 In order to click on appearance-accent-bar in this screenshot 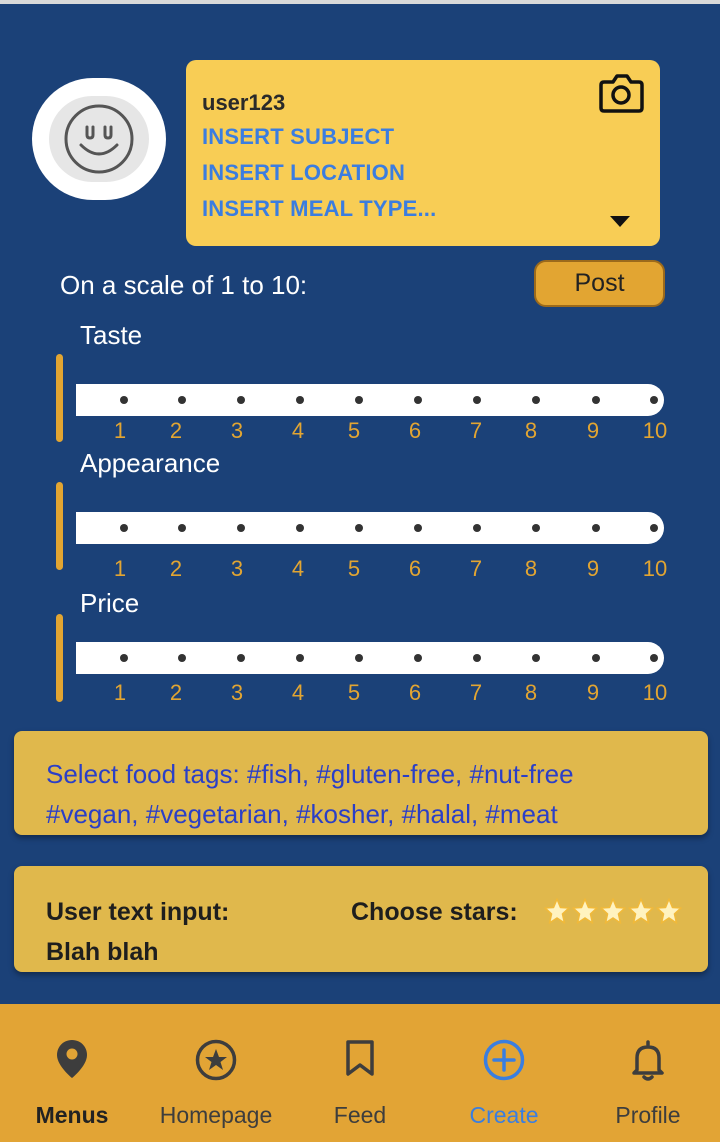, I will do `click(59, 526)`.